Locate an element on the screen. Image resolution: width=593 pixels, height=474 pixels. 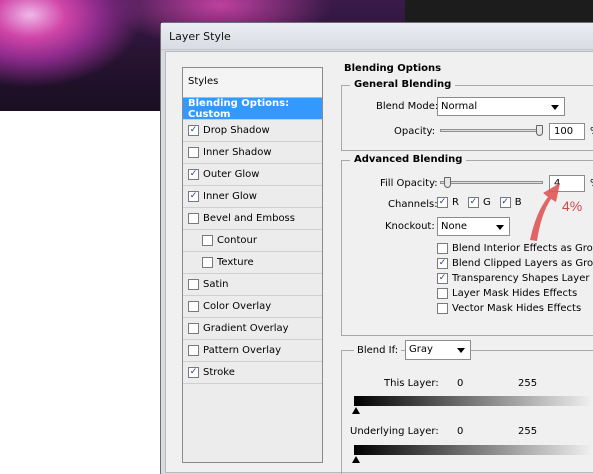
opacity-label: Opacity: is located at coordinates (415, 131).